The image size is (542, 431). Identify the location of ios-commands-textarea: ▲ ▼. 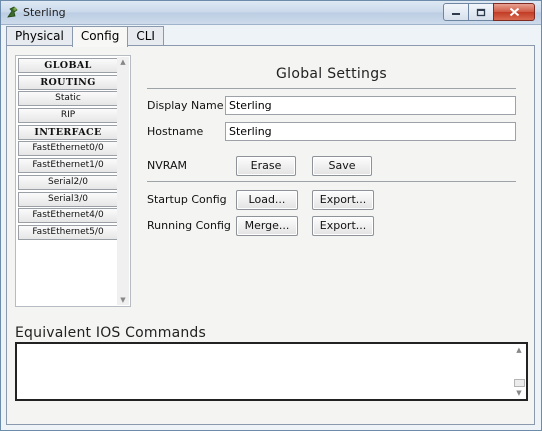
(271, 371).